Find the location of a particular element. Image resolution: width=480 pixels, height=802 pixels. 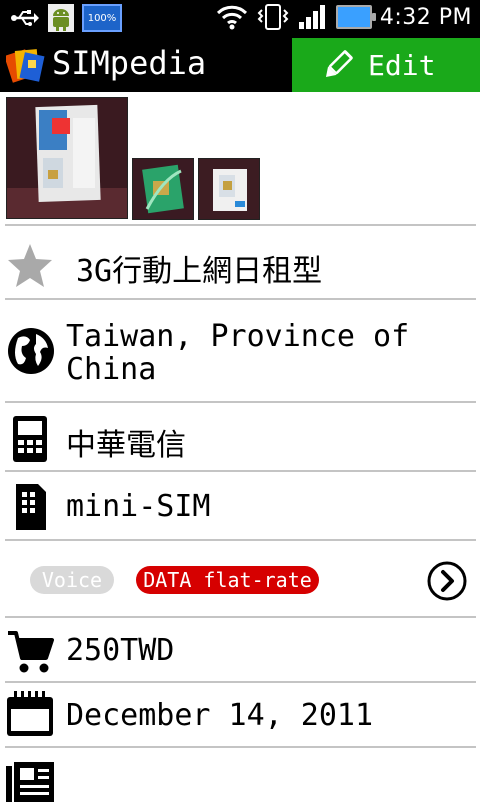

carrier-row: 中華電信 is located at coordinates (240, 437).